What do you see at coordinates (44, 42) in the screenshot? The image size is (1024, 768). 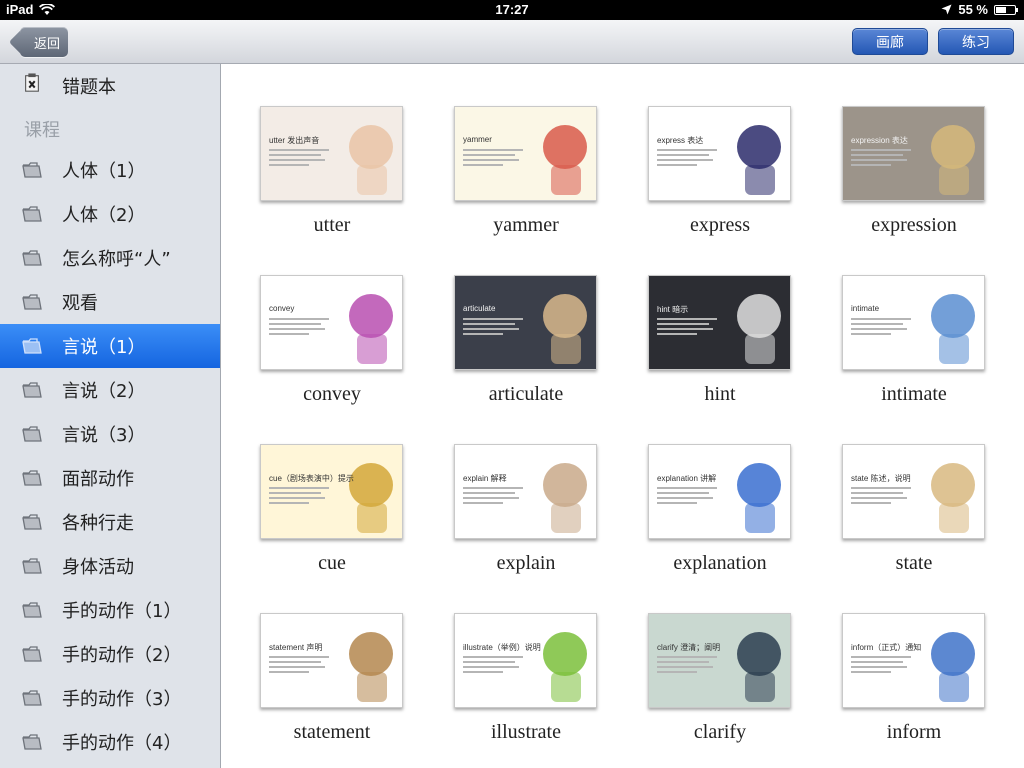 I see `back-button: 返回` at bounding box center [44, 42].